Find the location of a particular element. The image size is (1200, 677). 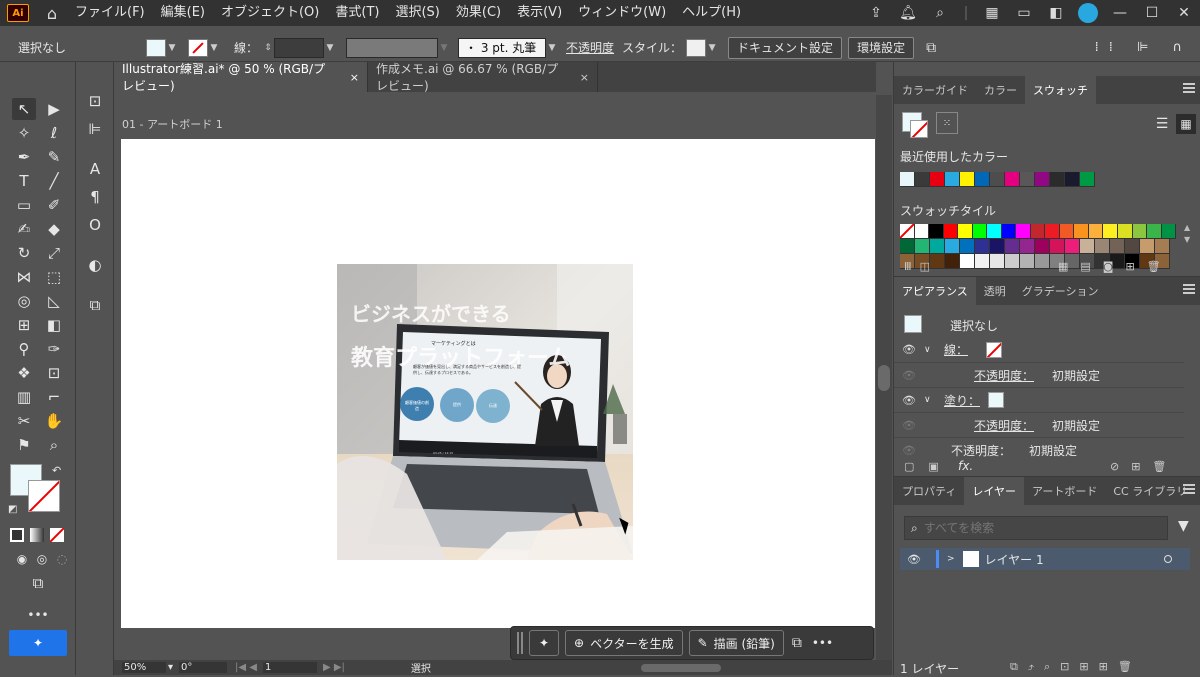

tab-transparency: 透明 is located at coordinates (995, 291).